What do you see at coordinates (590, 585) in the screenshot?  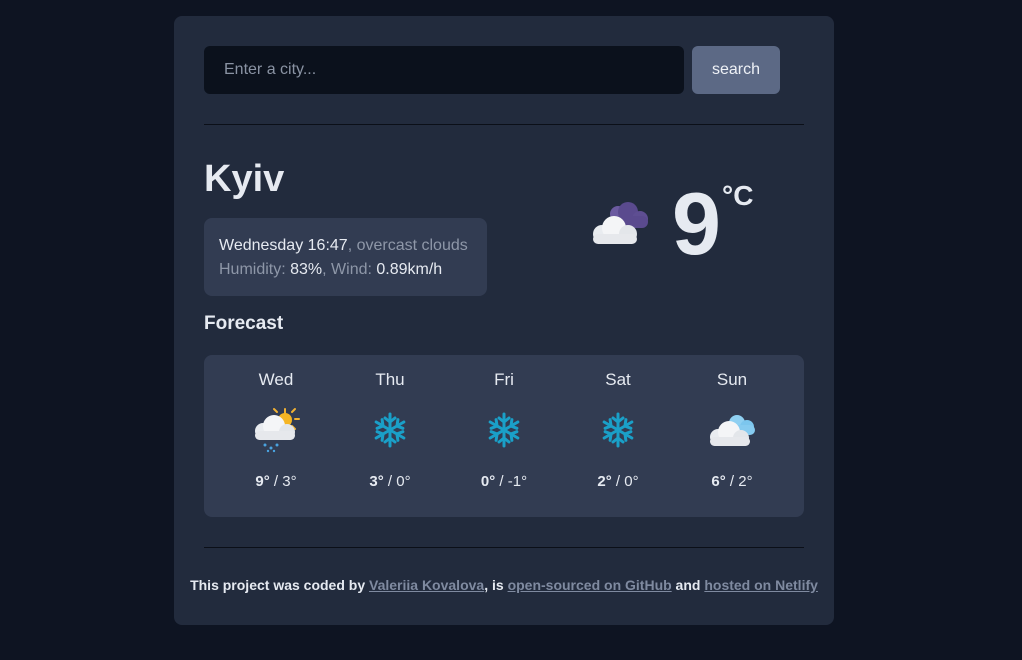 I see `github-link: open-sourced on GitHub` at bounding box center [590, 585].